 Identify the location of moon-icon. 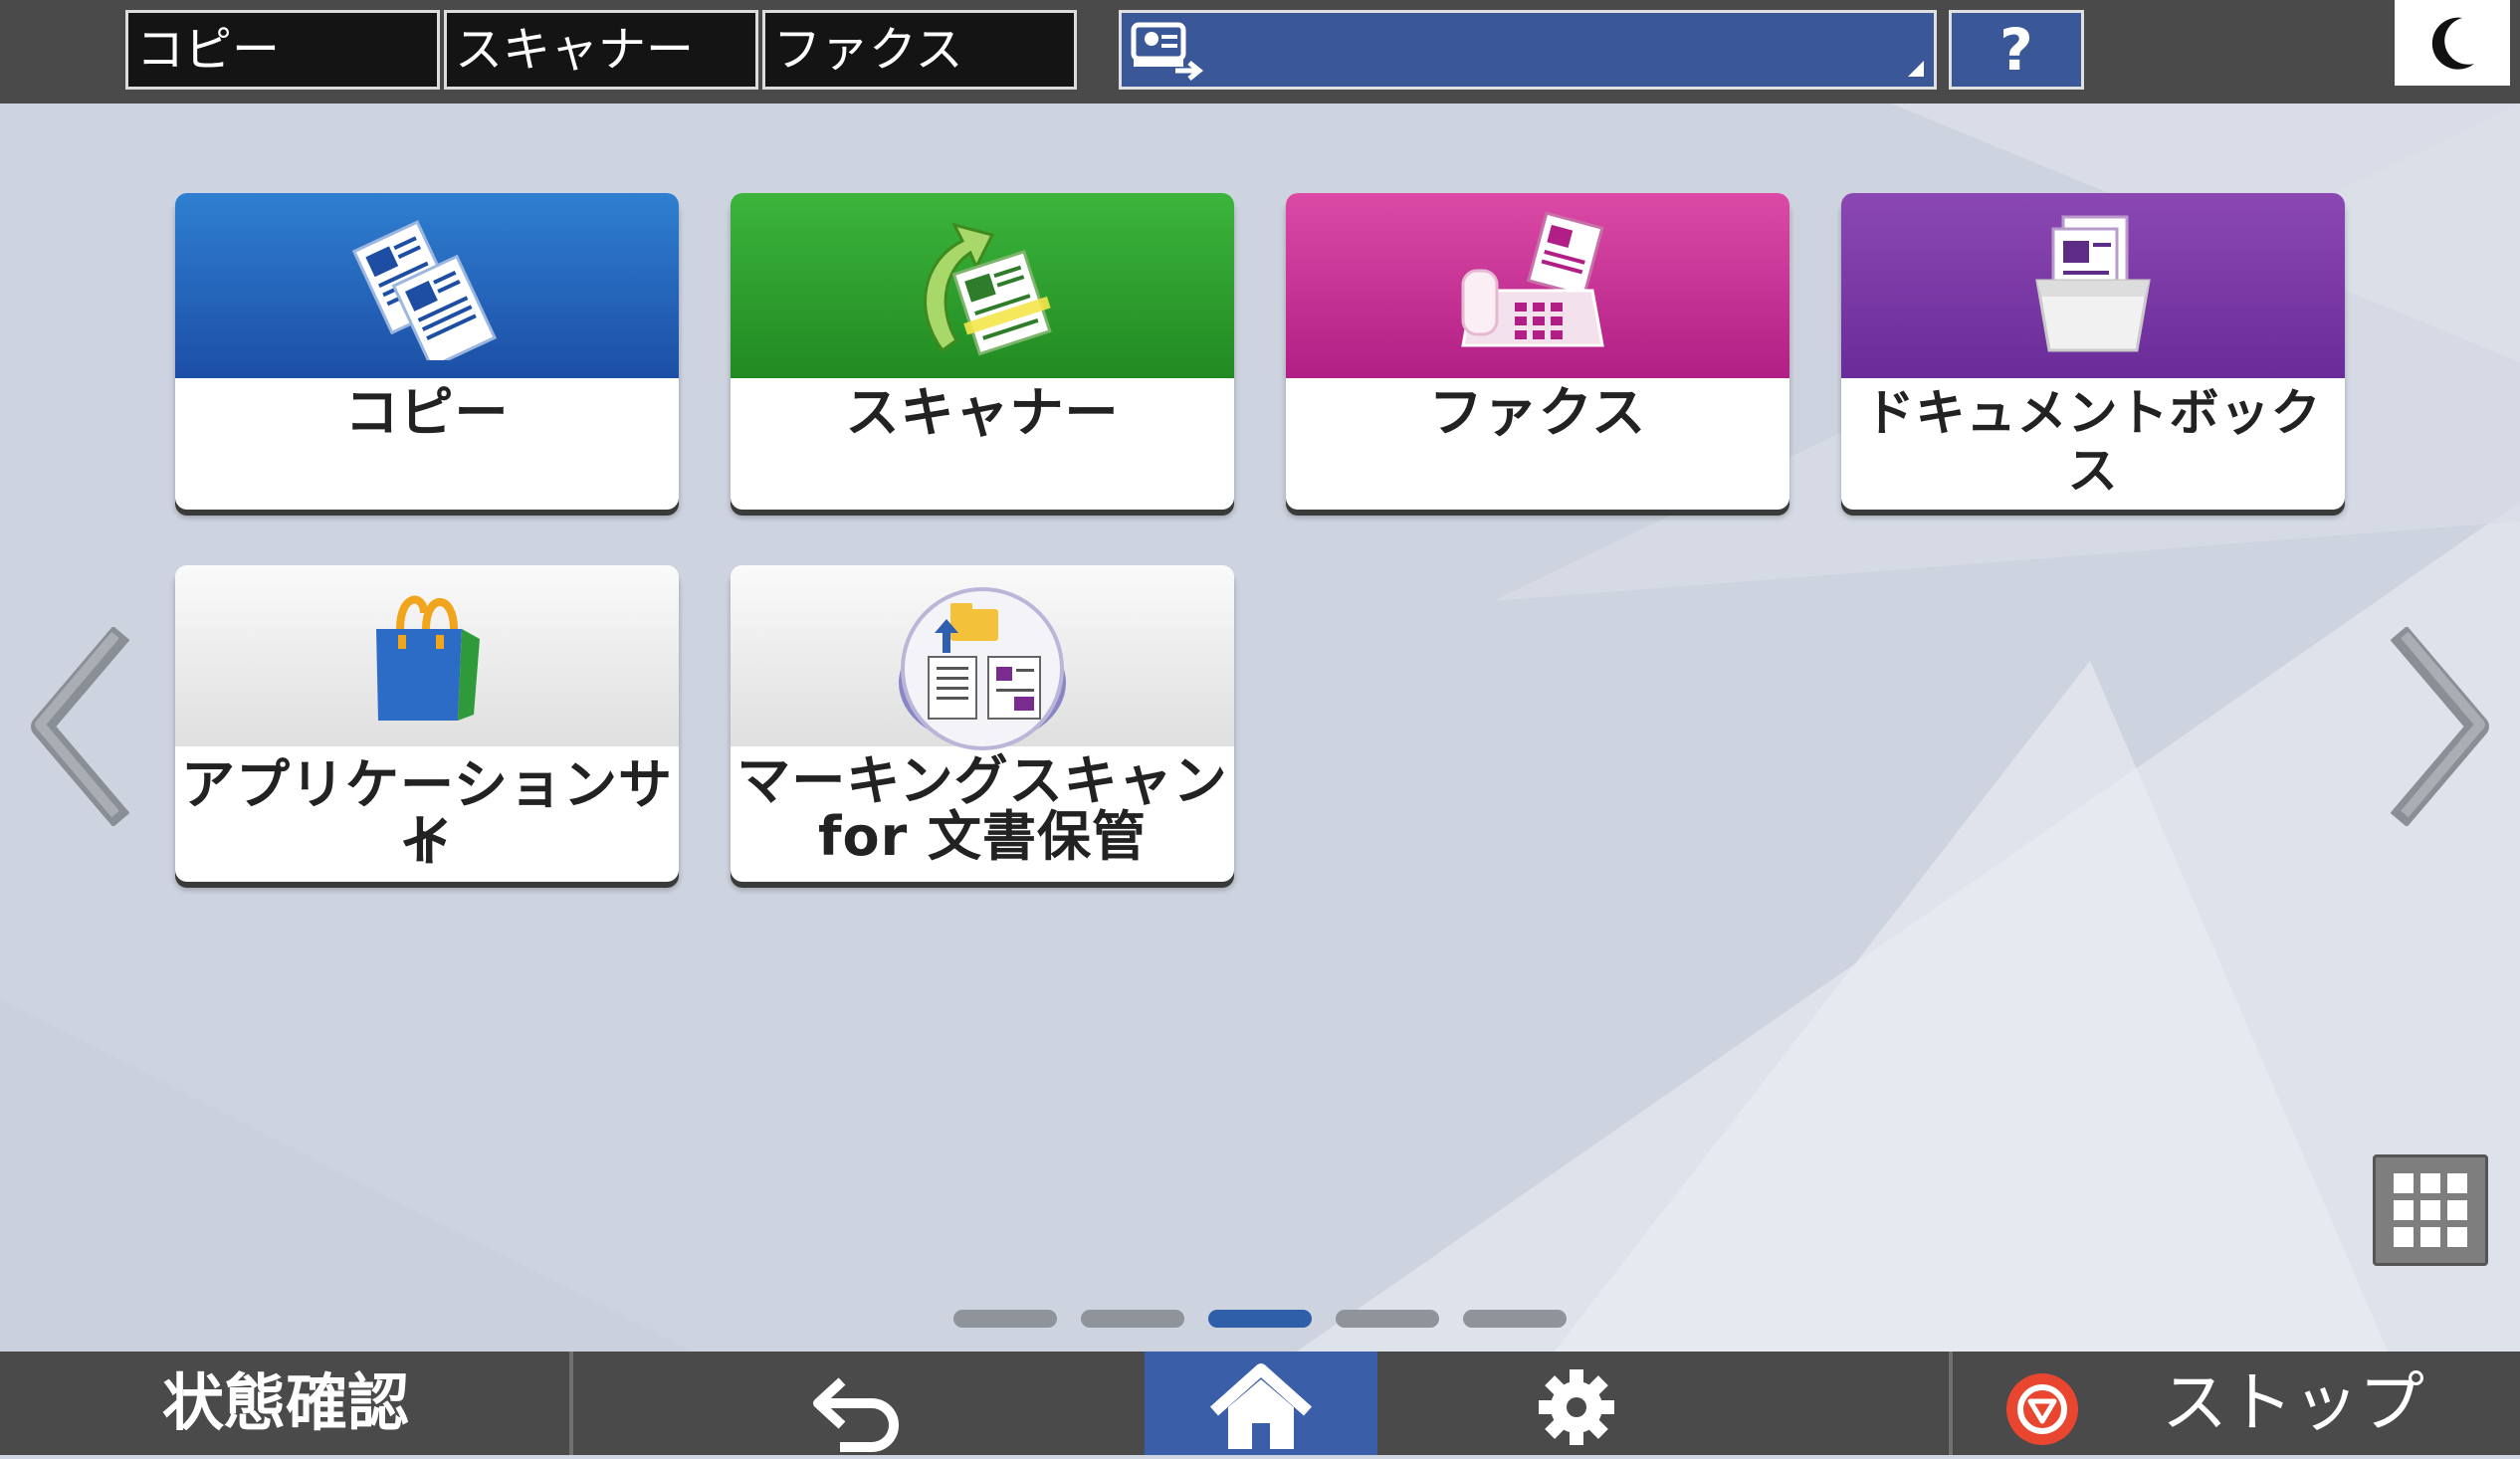
(2452, 43).